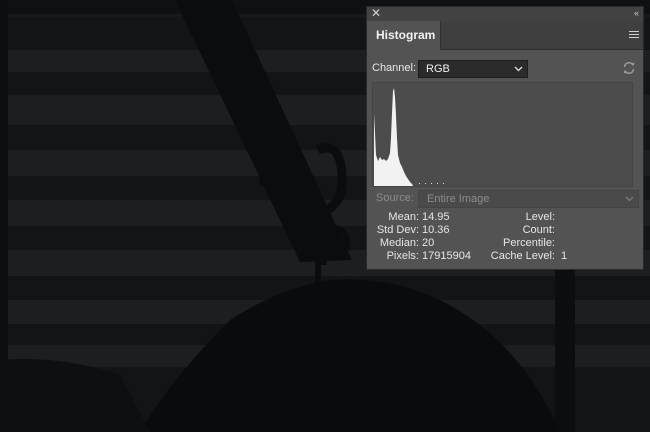 The image size is (650, 432). Describe the element at coordinates (634, 35) in the screenshot. I see `panel-menu-icon` at that location.